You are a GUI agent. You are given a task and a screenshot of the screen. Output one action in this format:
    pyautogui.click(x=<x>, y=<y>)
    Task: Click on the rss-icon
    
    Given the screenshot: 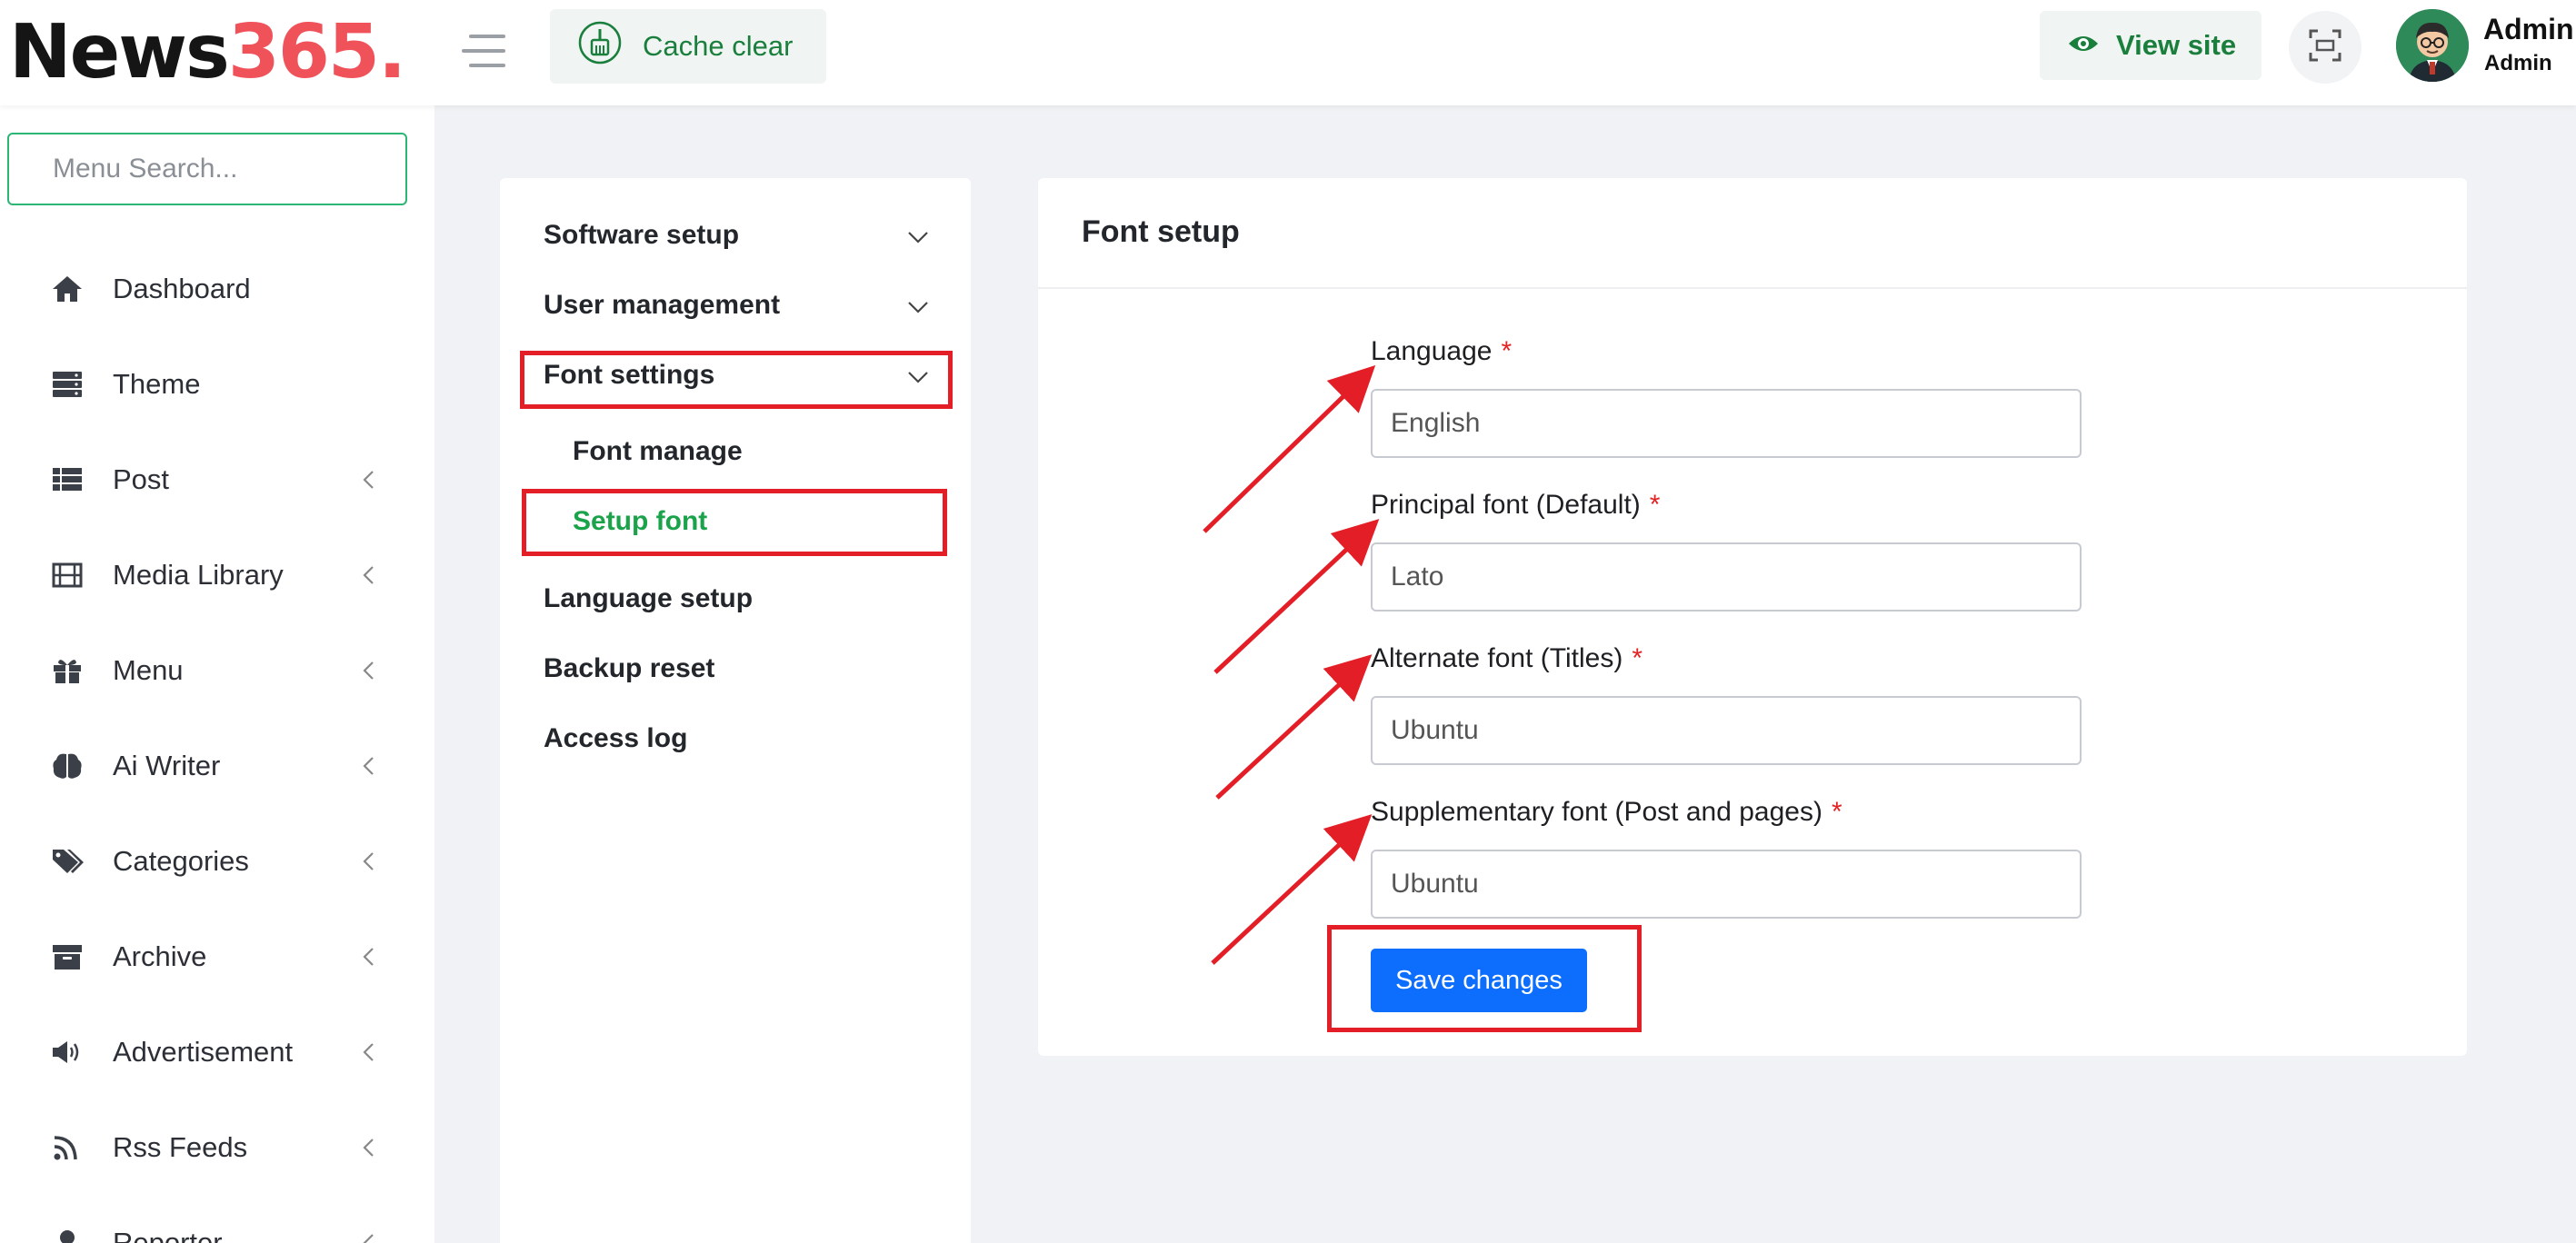 What is the action you would take?
    pyautogui.click(x=67, y=1147)
    